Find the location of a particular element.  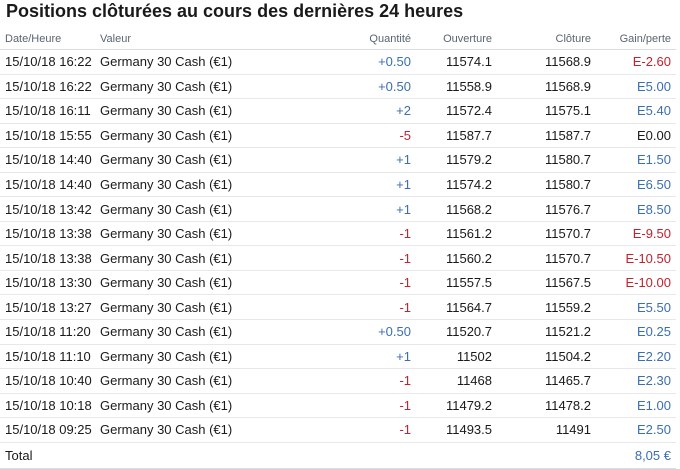

cell-close: 11567.5 is located at coordinates (546, 283).